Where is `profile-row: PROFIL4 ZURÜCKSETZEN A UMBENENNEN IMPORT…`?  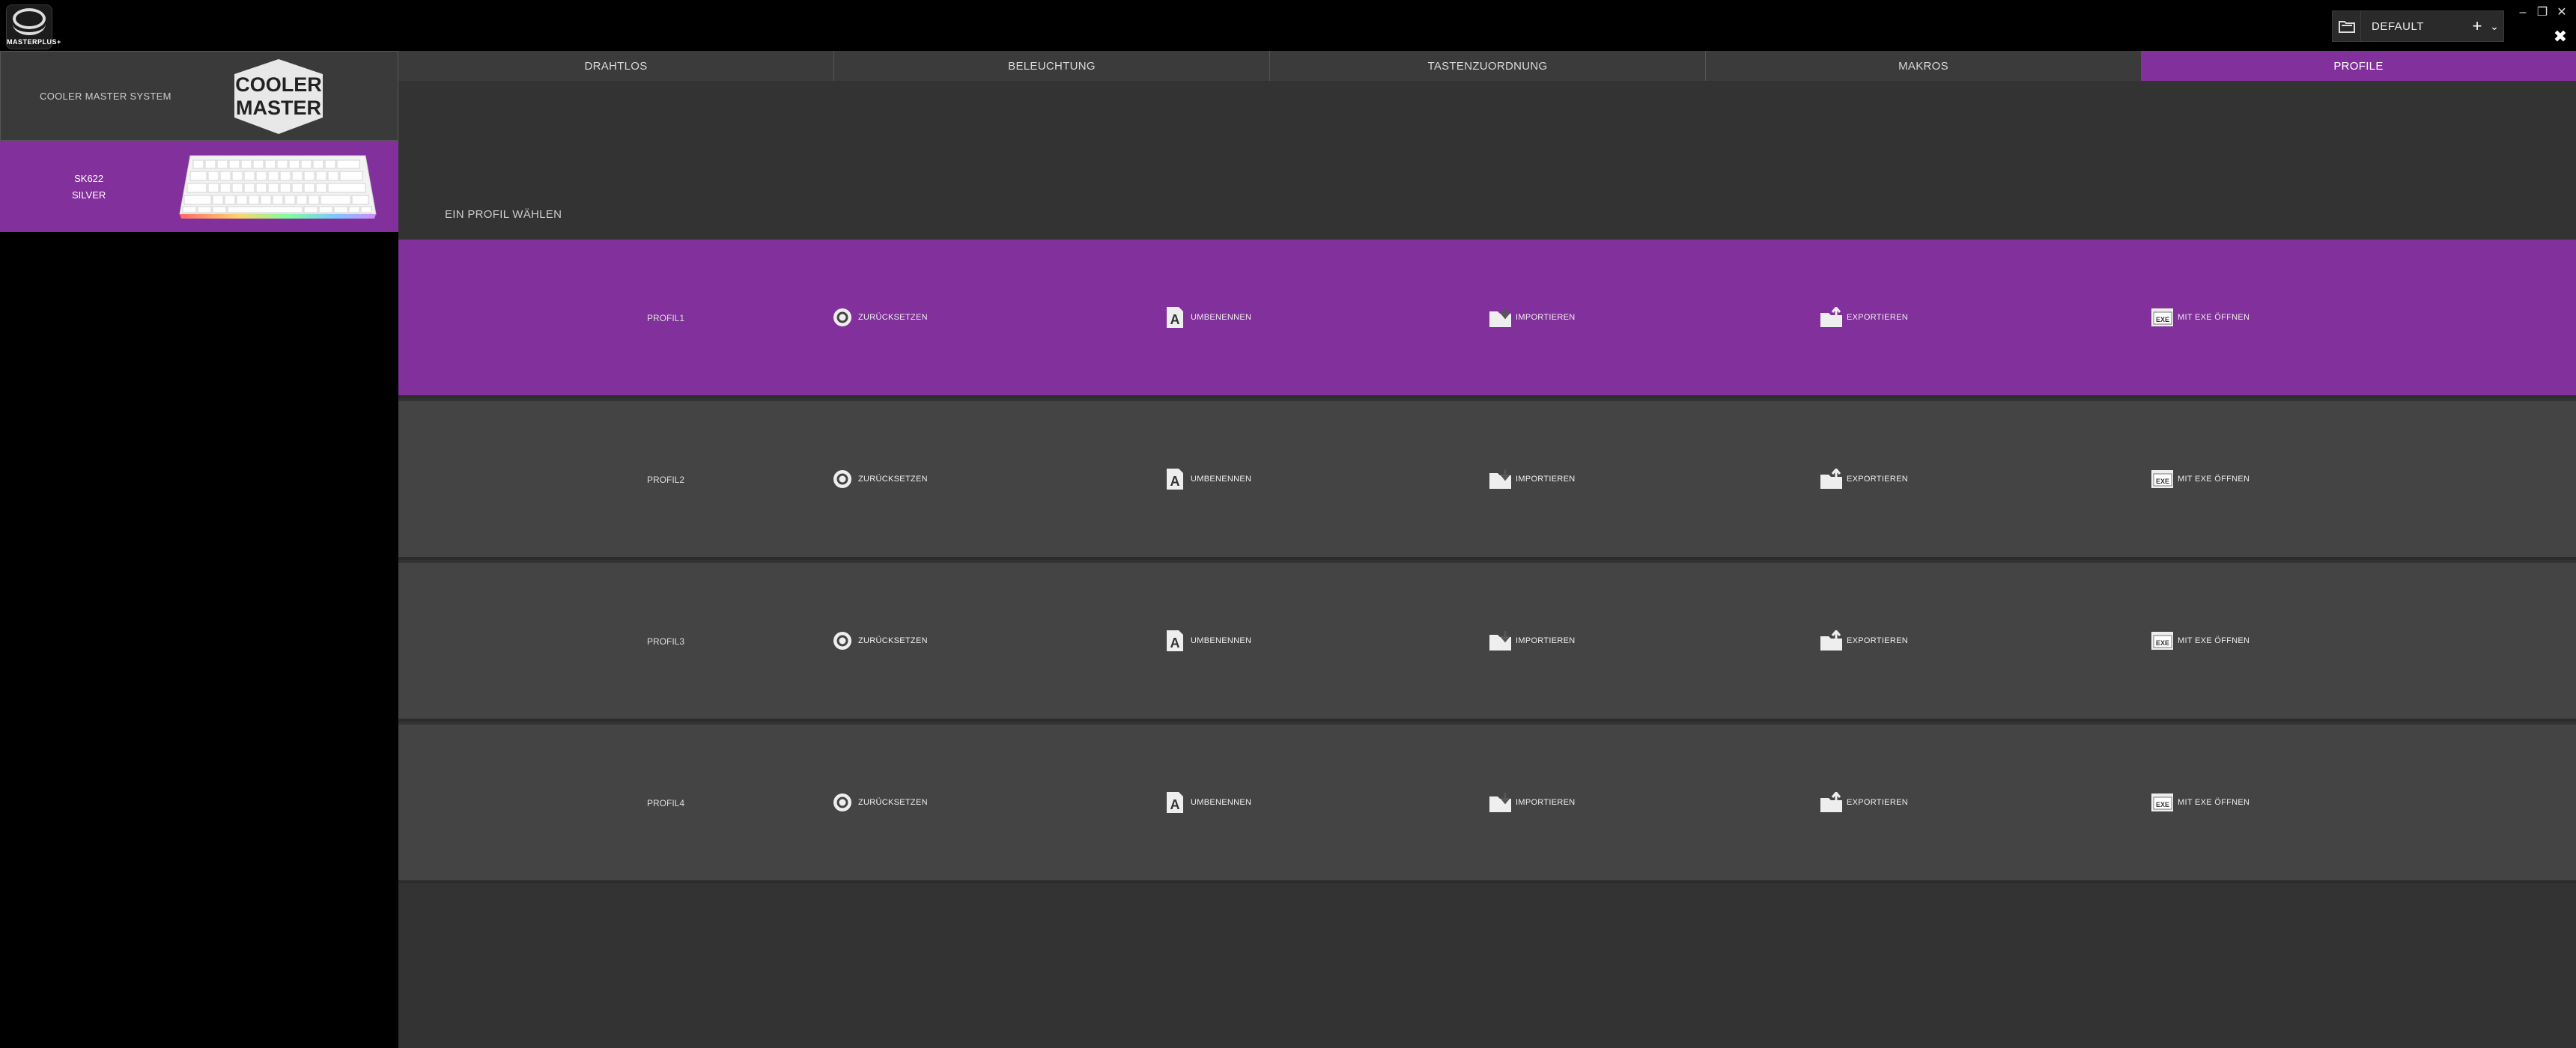 profile-row: PROFIL4 ZURÜCKSETZEN A UMBENENNEN IMPORT… is located at coordinates (1487, 804).